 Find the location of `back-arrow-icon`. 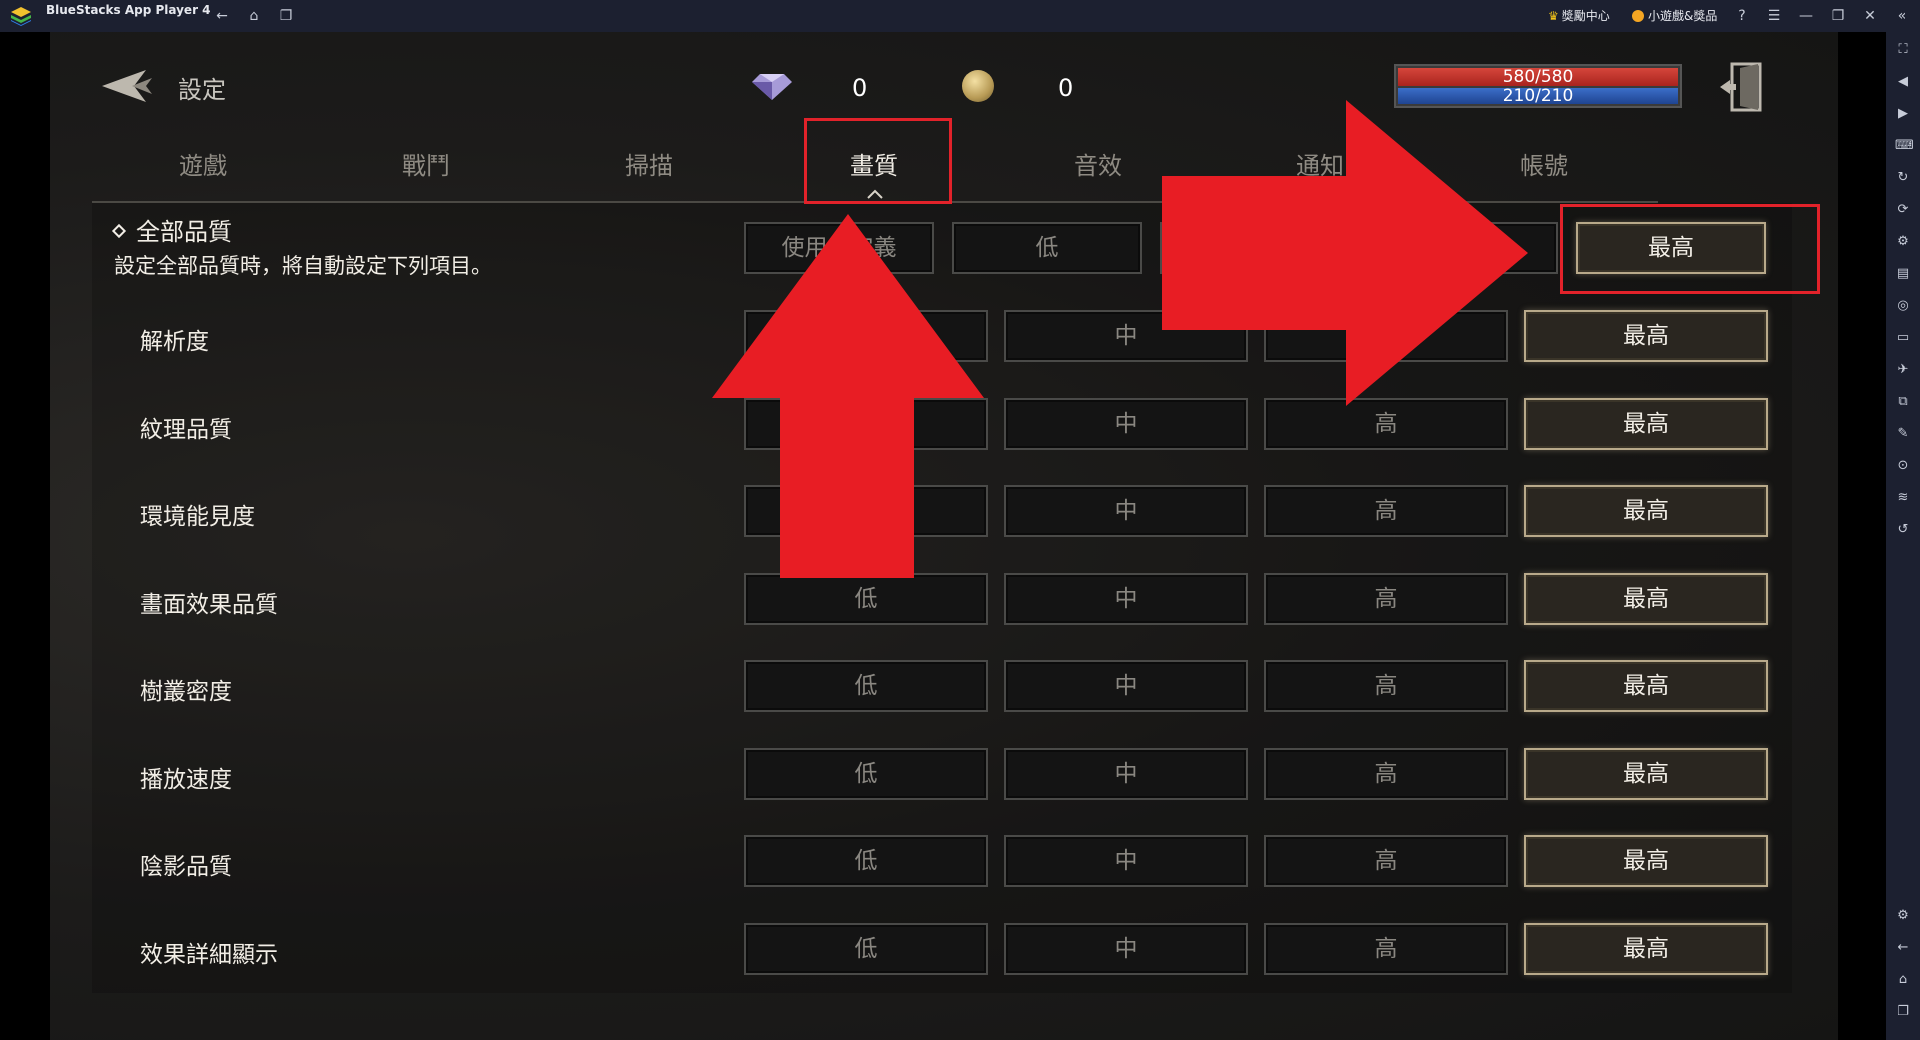

back-arrow-icon is located at coordinates (129, 86).